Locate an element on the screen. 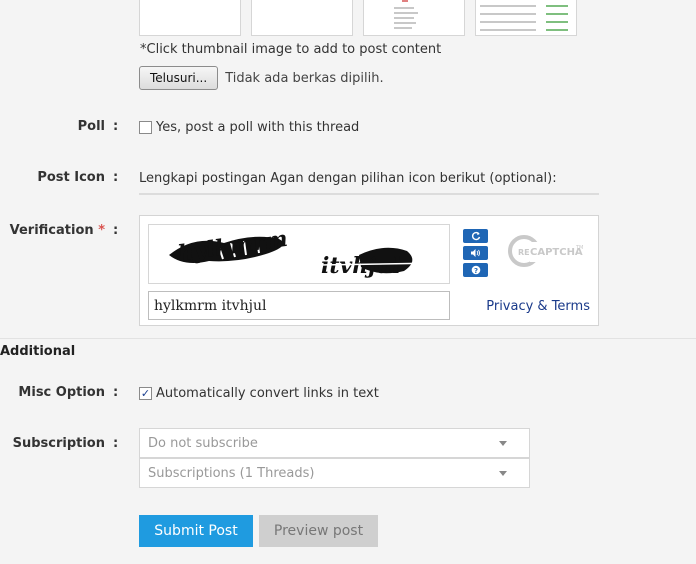  convert-links-label: Automatically convert links in text is located at coordinates (267, 393).